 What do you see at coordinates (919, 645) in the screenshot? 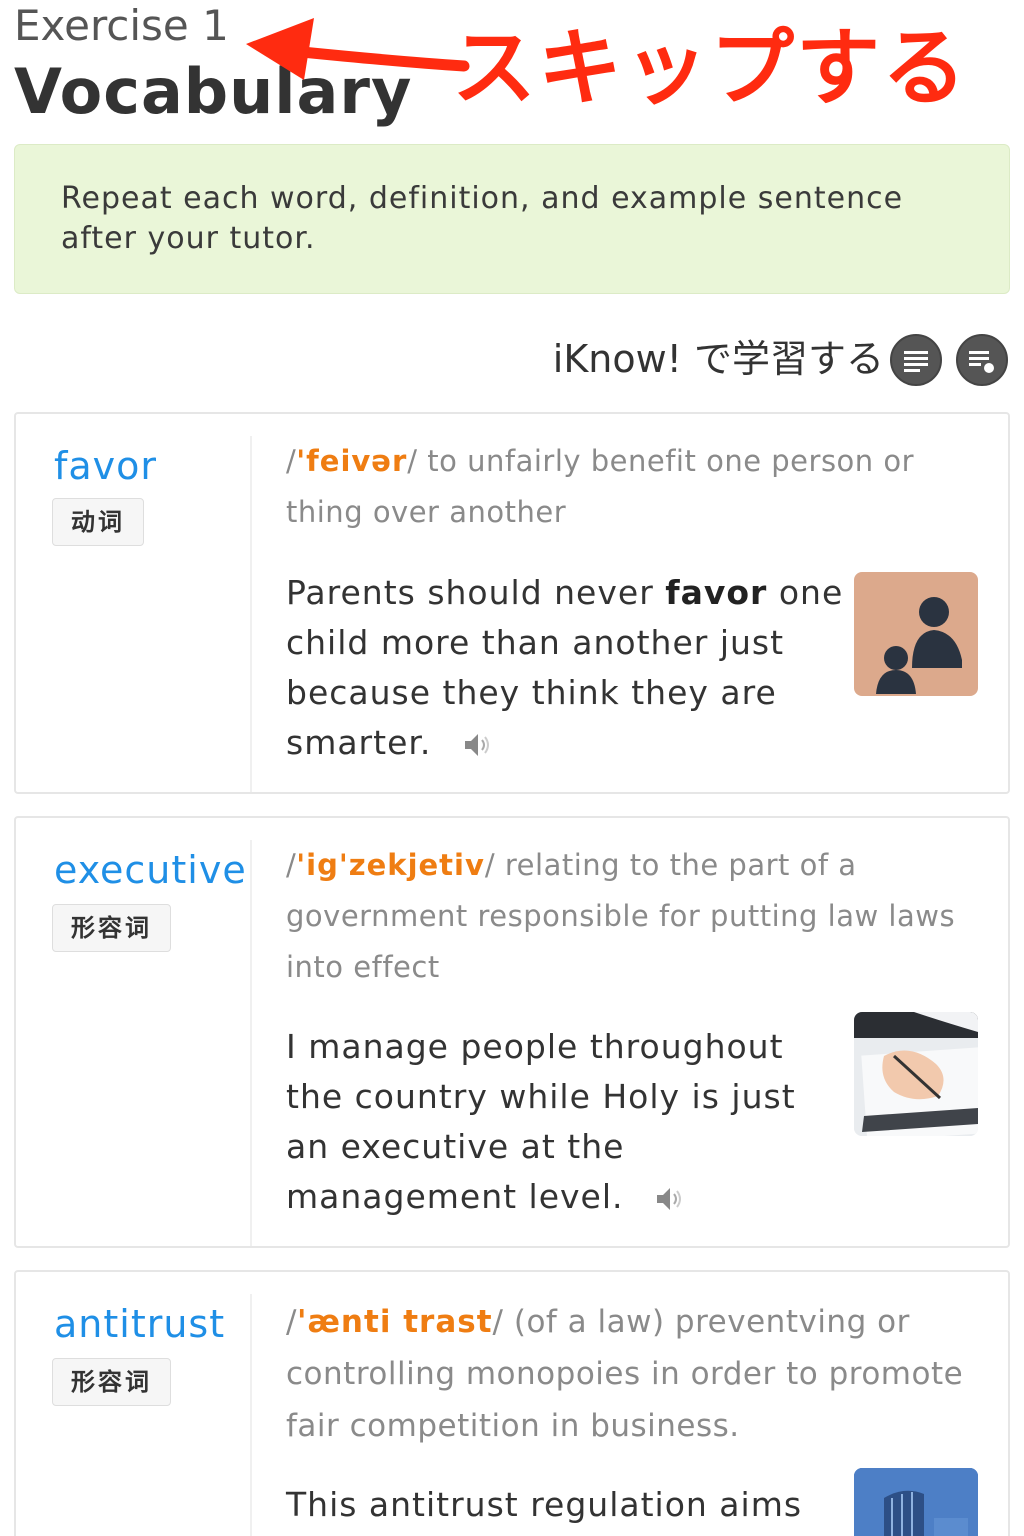
I see `adult-and-child-silhouette-icon` at bounding box center [919, 645].